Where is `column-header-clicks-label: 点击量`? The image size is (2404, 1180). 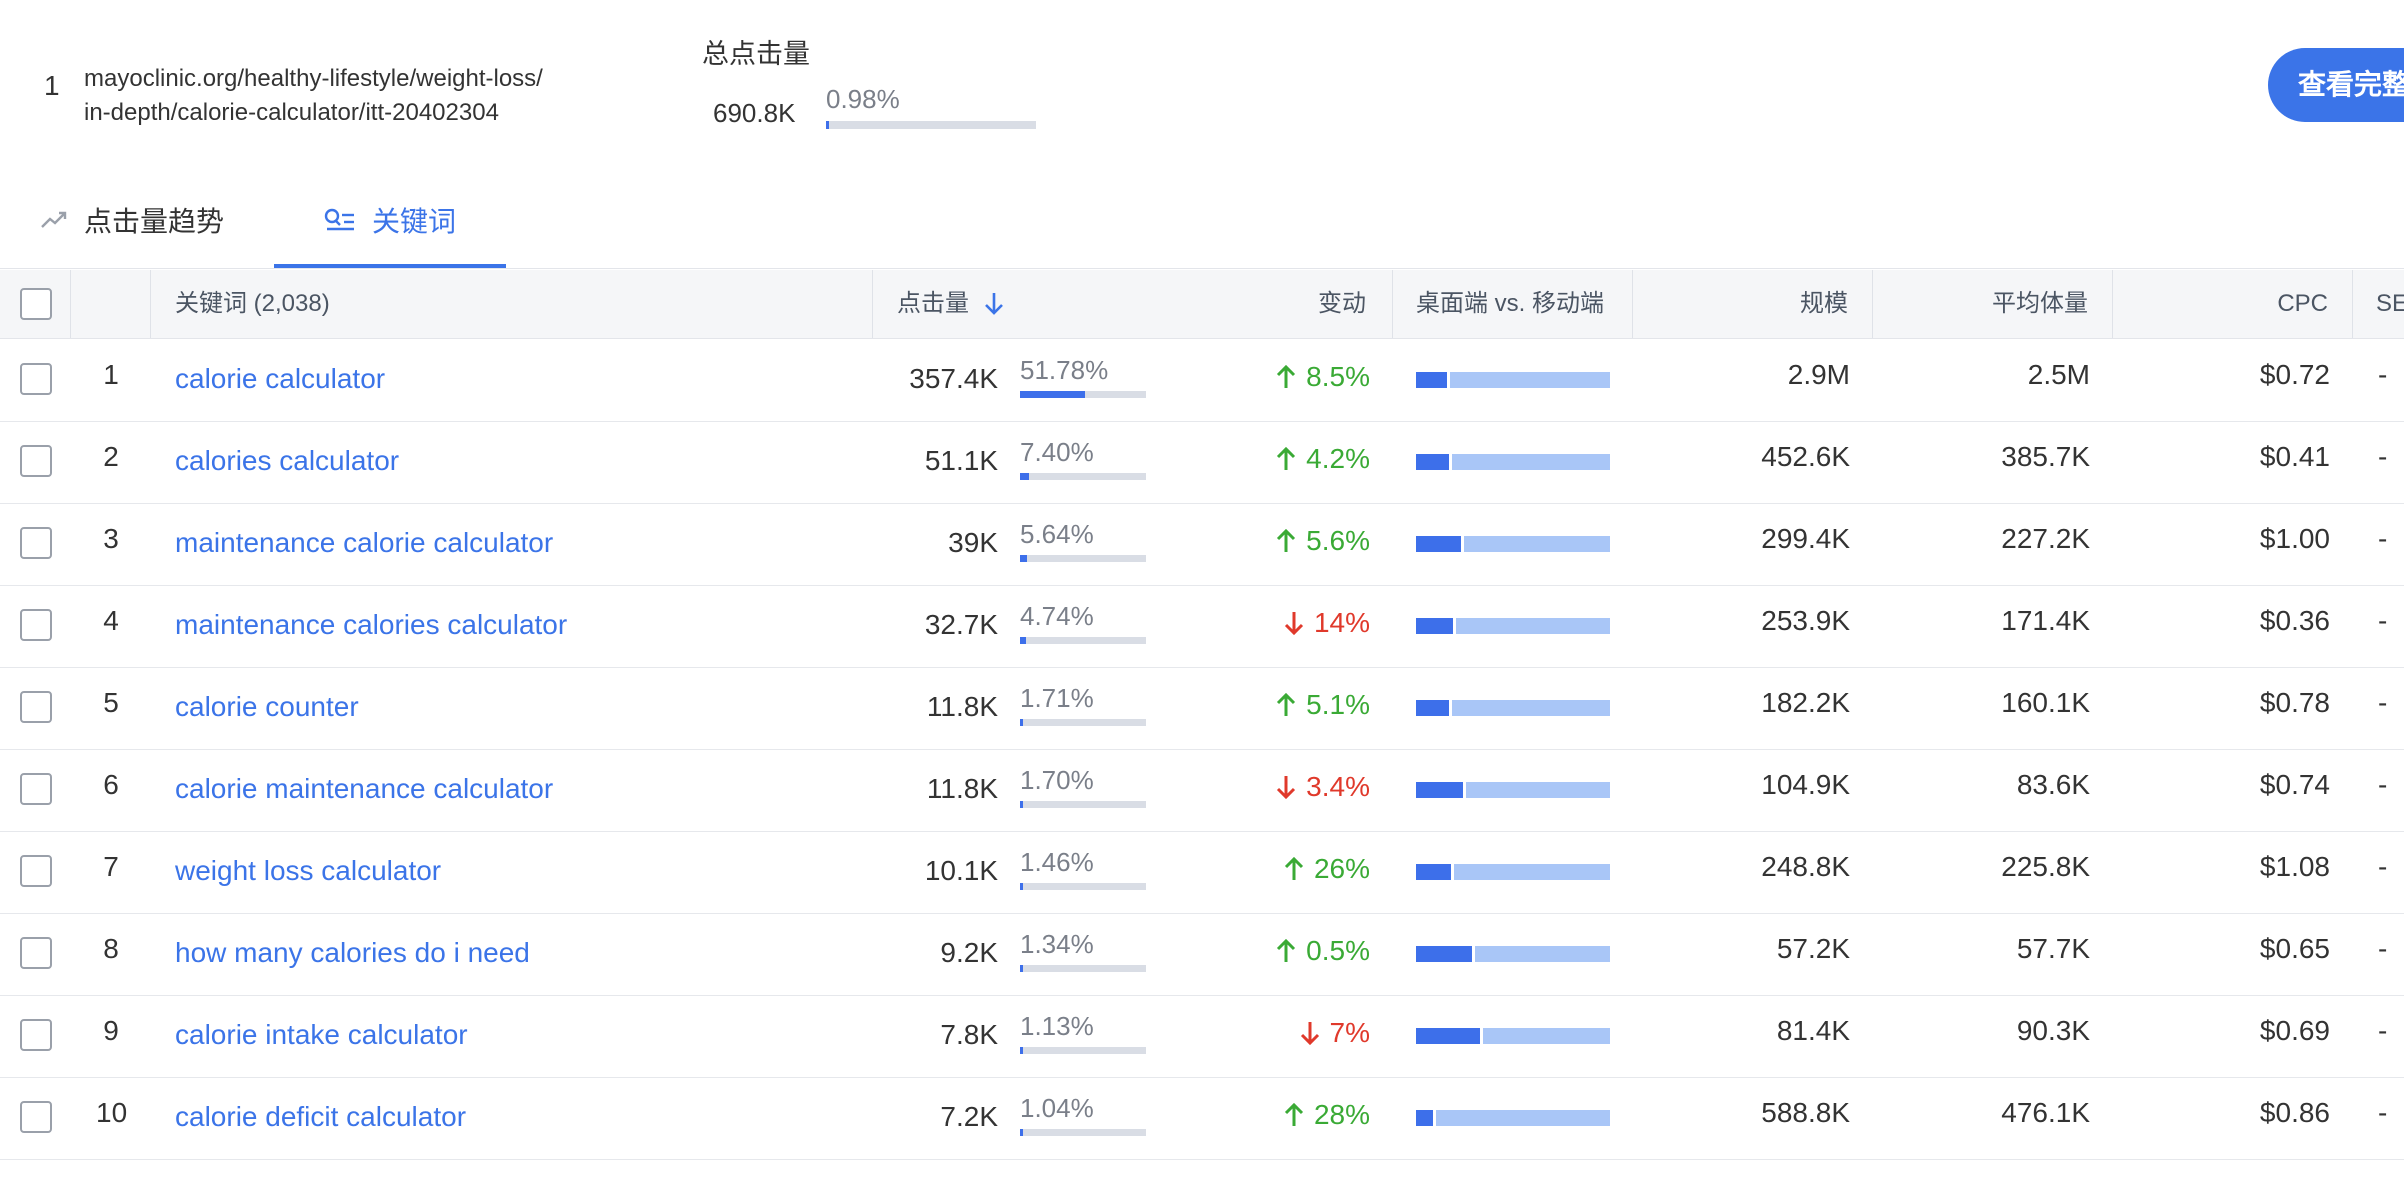
column-header-clicks-label: 点击量 is located at coordinates (933, 303).